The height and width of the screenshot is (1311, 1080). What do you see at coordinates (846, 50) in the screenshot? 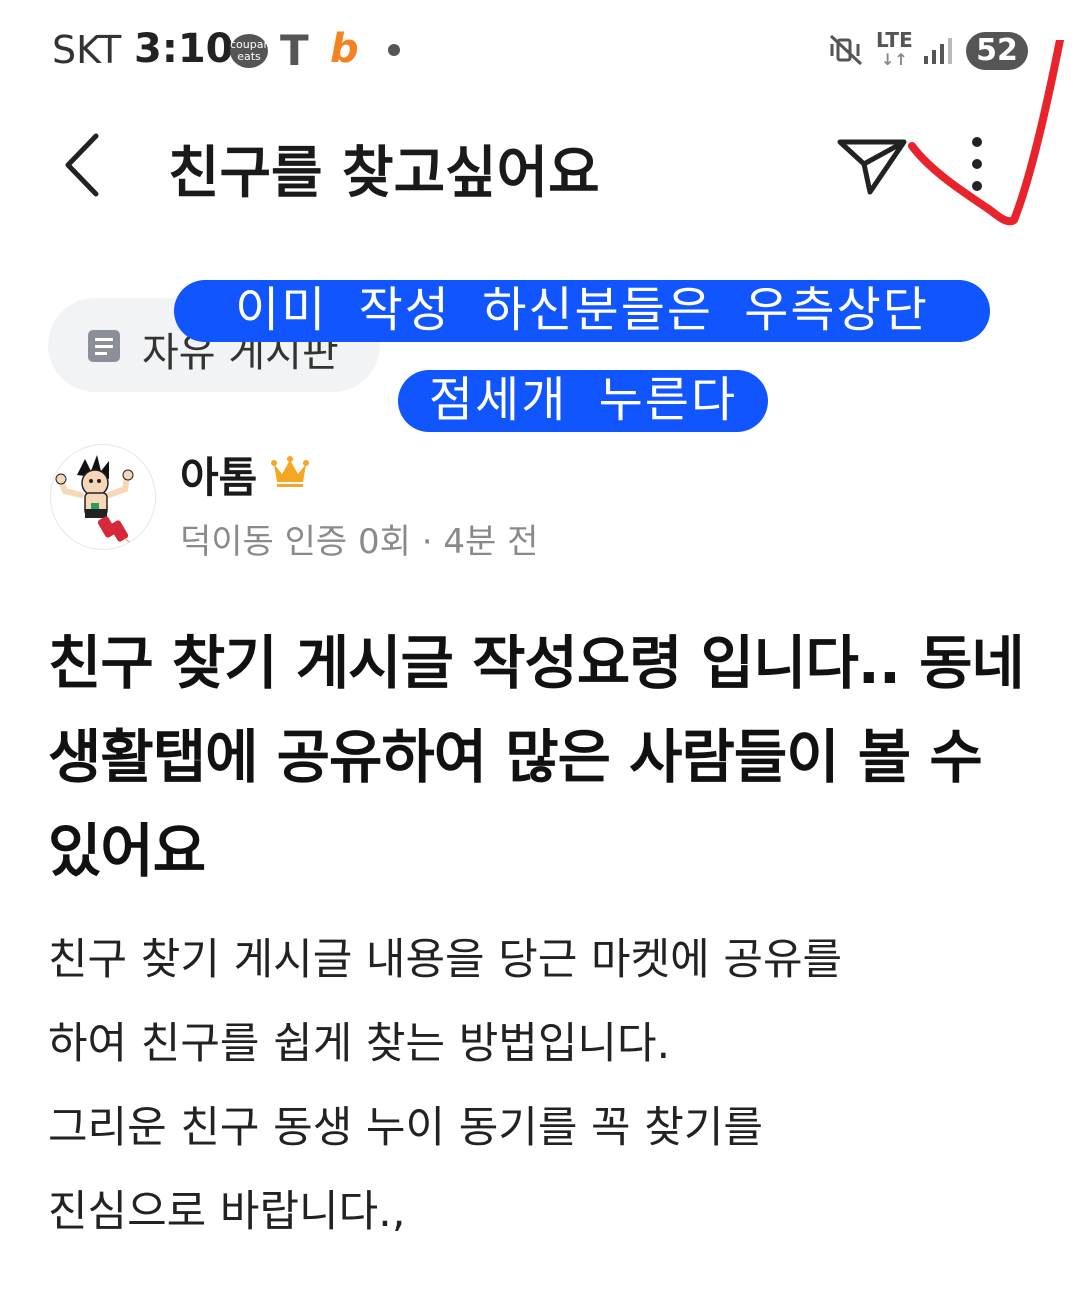
I see `mute-vibrate-icon` at bounding box center [846, 50].